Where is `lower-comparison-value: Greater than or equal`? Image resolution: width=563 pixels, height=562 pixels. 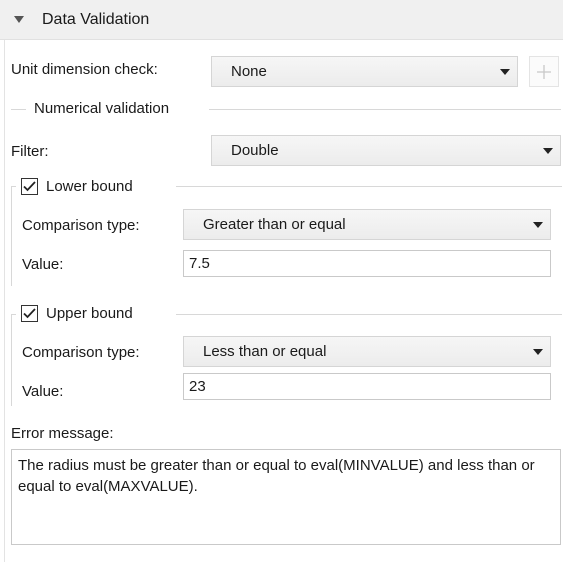
lower-comparison-value: Greater than or equal is located at coordinates (274, 224).